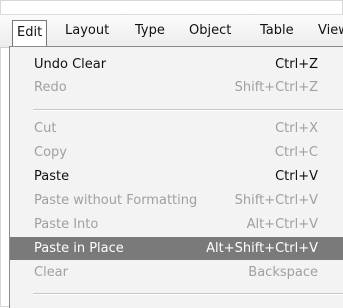 The image size is (343, 308). What do you see at coordinates (277, 31) in the screenshot?
I see `menu-table: Table` at bounding box center [277, 31].